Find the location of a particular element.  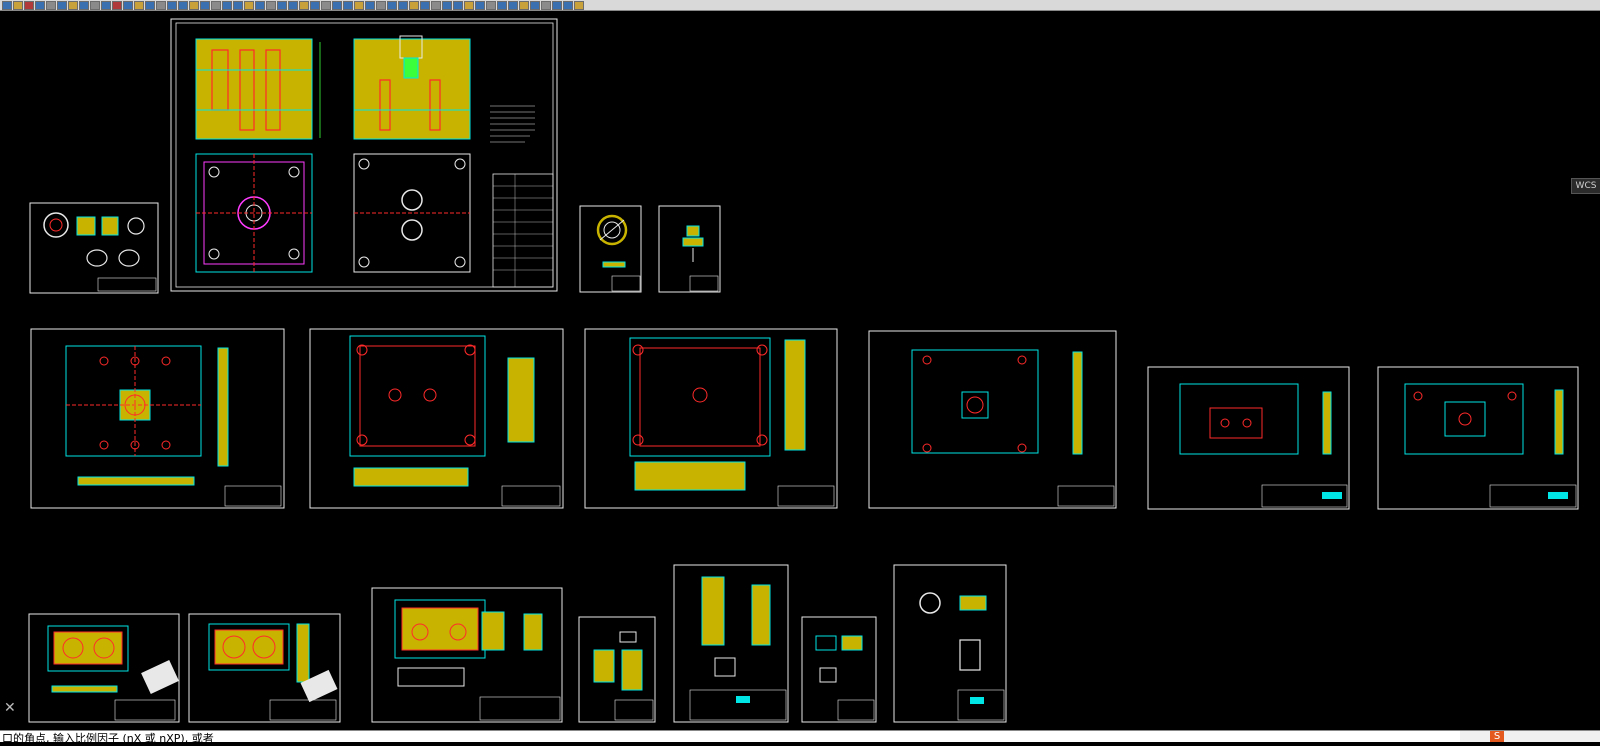

command-prompt-text: 口的角点, 输入比例因子 (nX 或 nXP), 或者 is located at coordinates (108, 738).